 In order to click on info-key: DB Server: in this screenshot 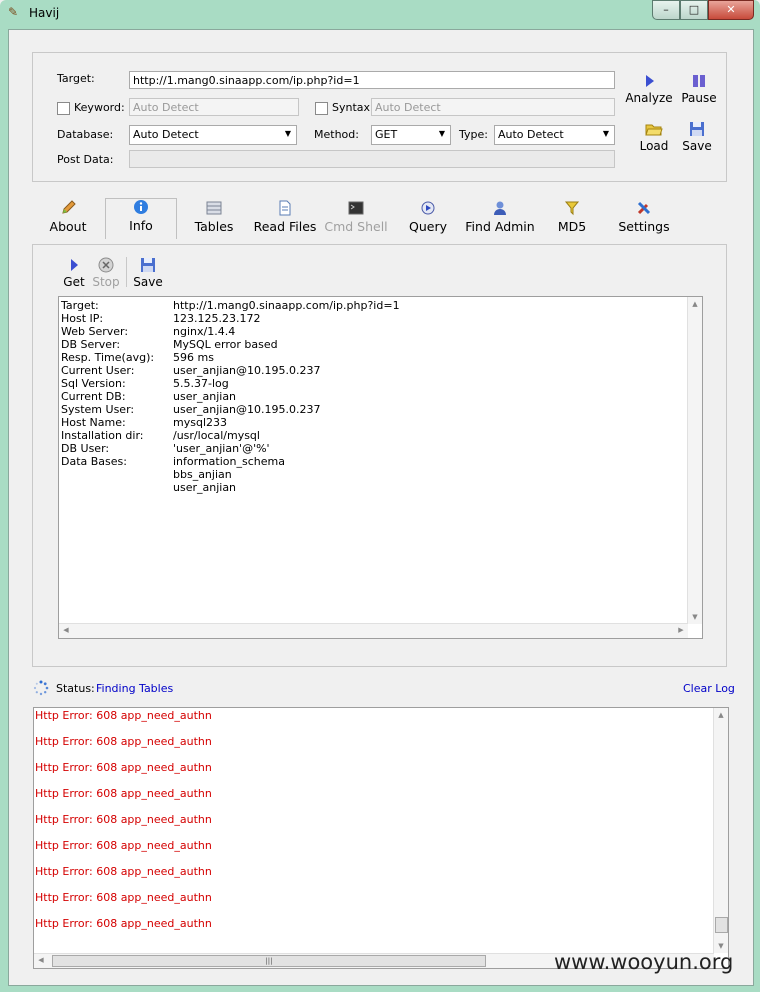, I will do `click(91, 344)`.